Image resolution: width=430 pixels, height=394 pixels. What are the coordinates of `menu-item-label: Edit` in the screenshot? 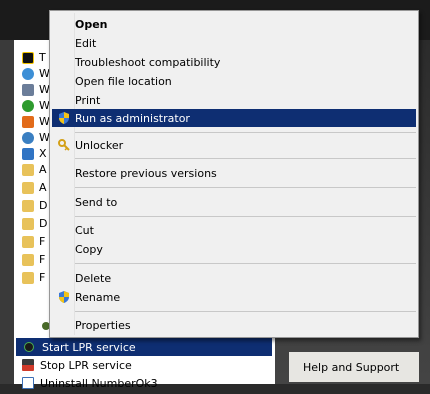 It's located at (86, 43).